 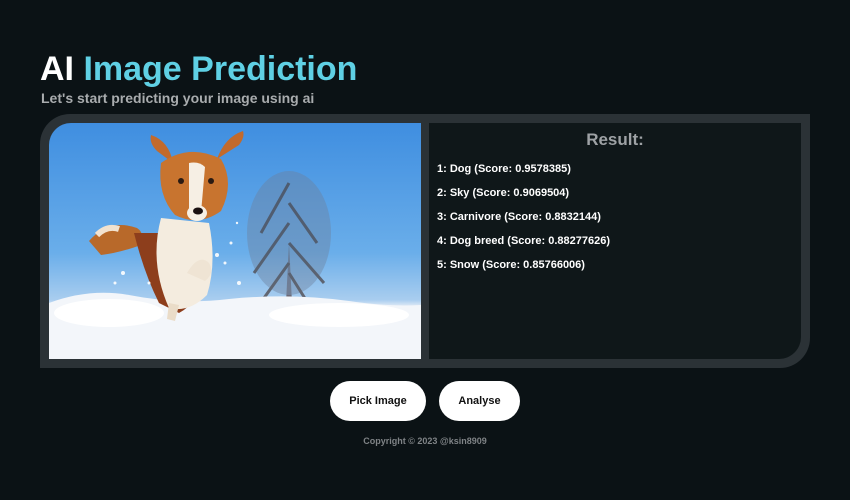 I want to click on result-item: 5: Snow (Score: 0.85766006), so click(x=511, y=265).